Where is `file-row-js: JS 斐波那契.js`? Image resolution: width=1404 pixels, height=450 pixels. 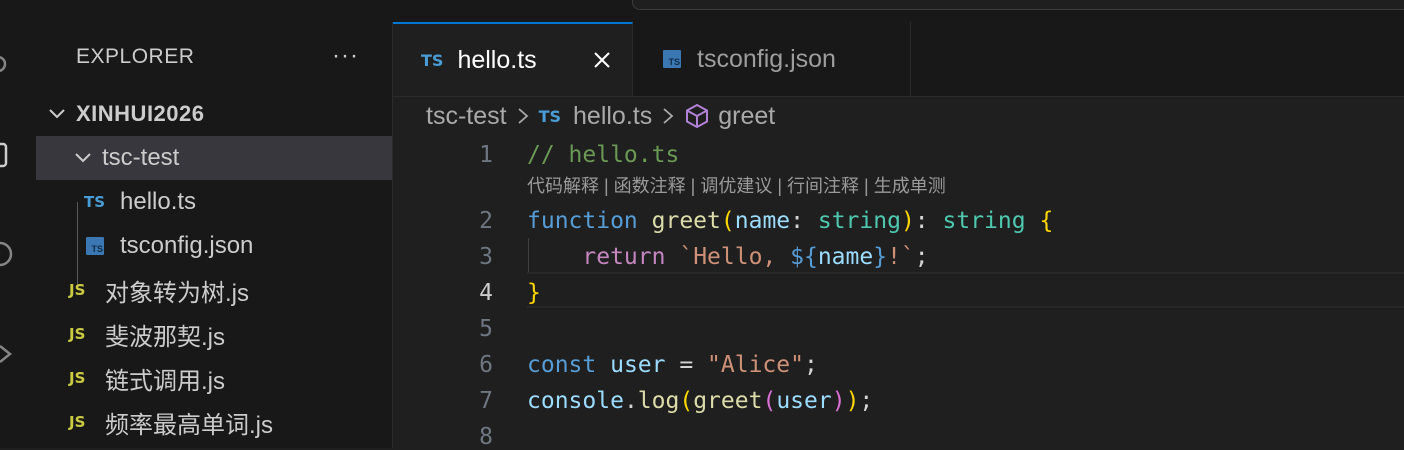 file-row-js: JS 斐波那契.js is located at coordinates (214, 334).